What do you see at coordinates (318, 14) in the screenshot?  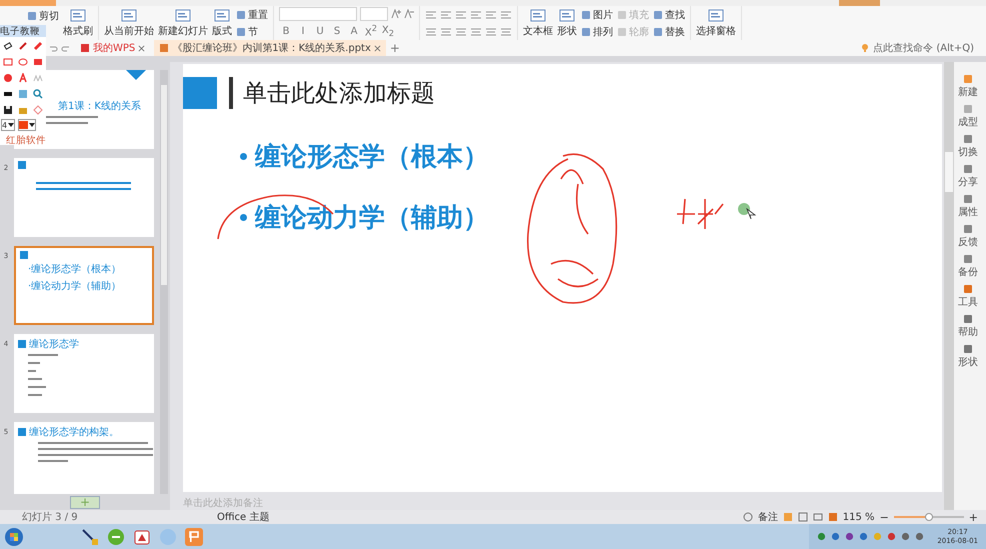 I see `font-name-field` at bounding box center [318, 14].